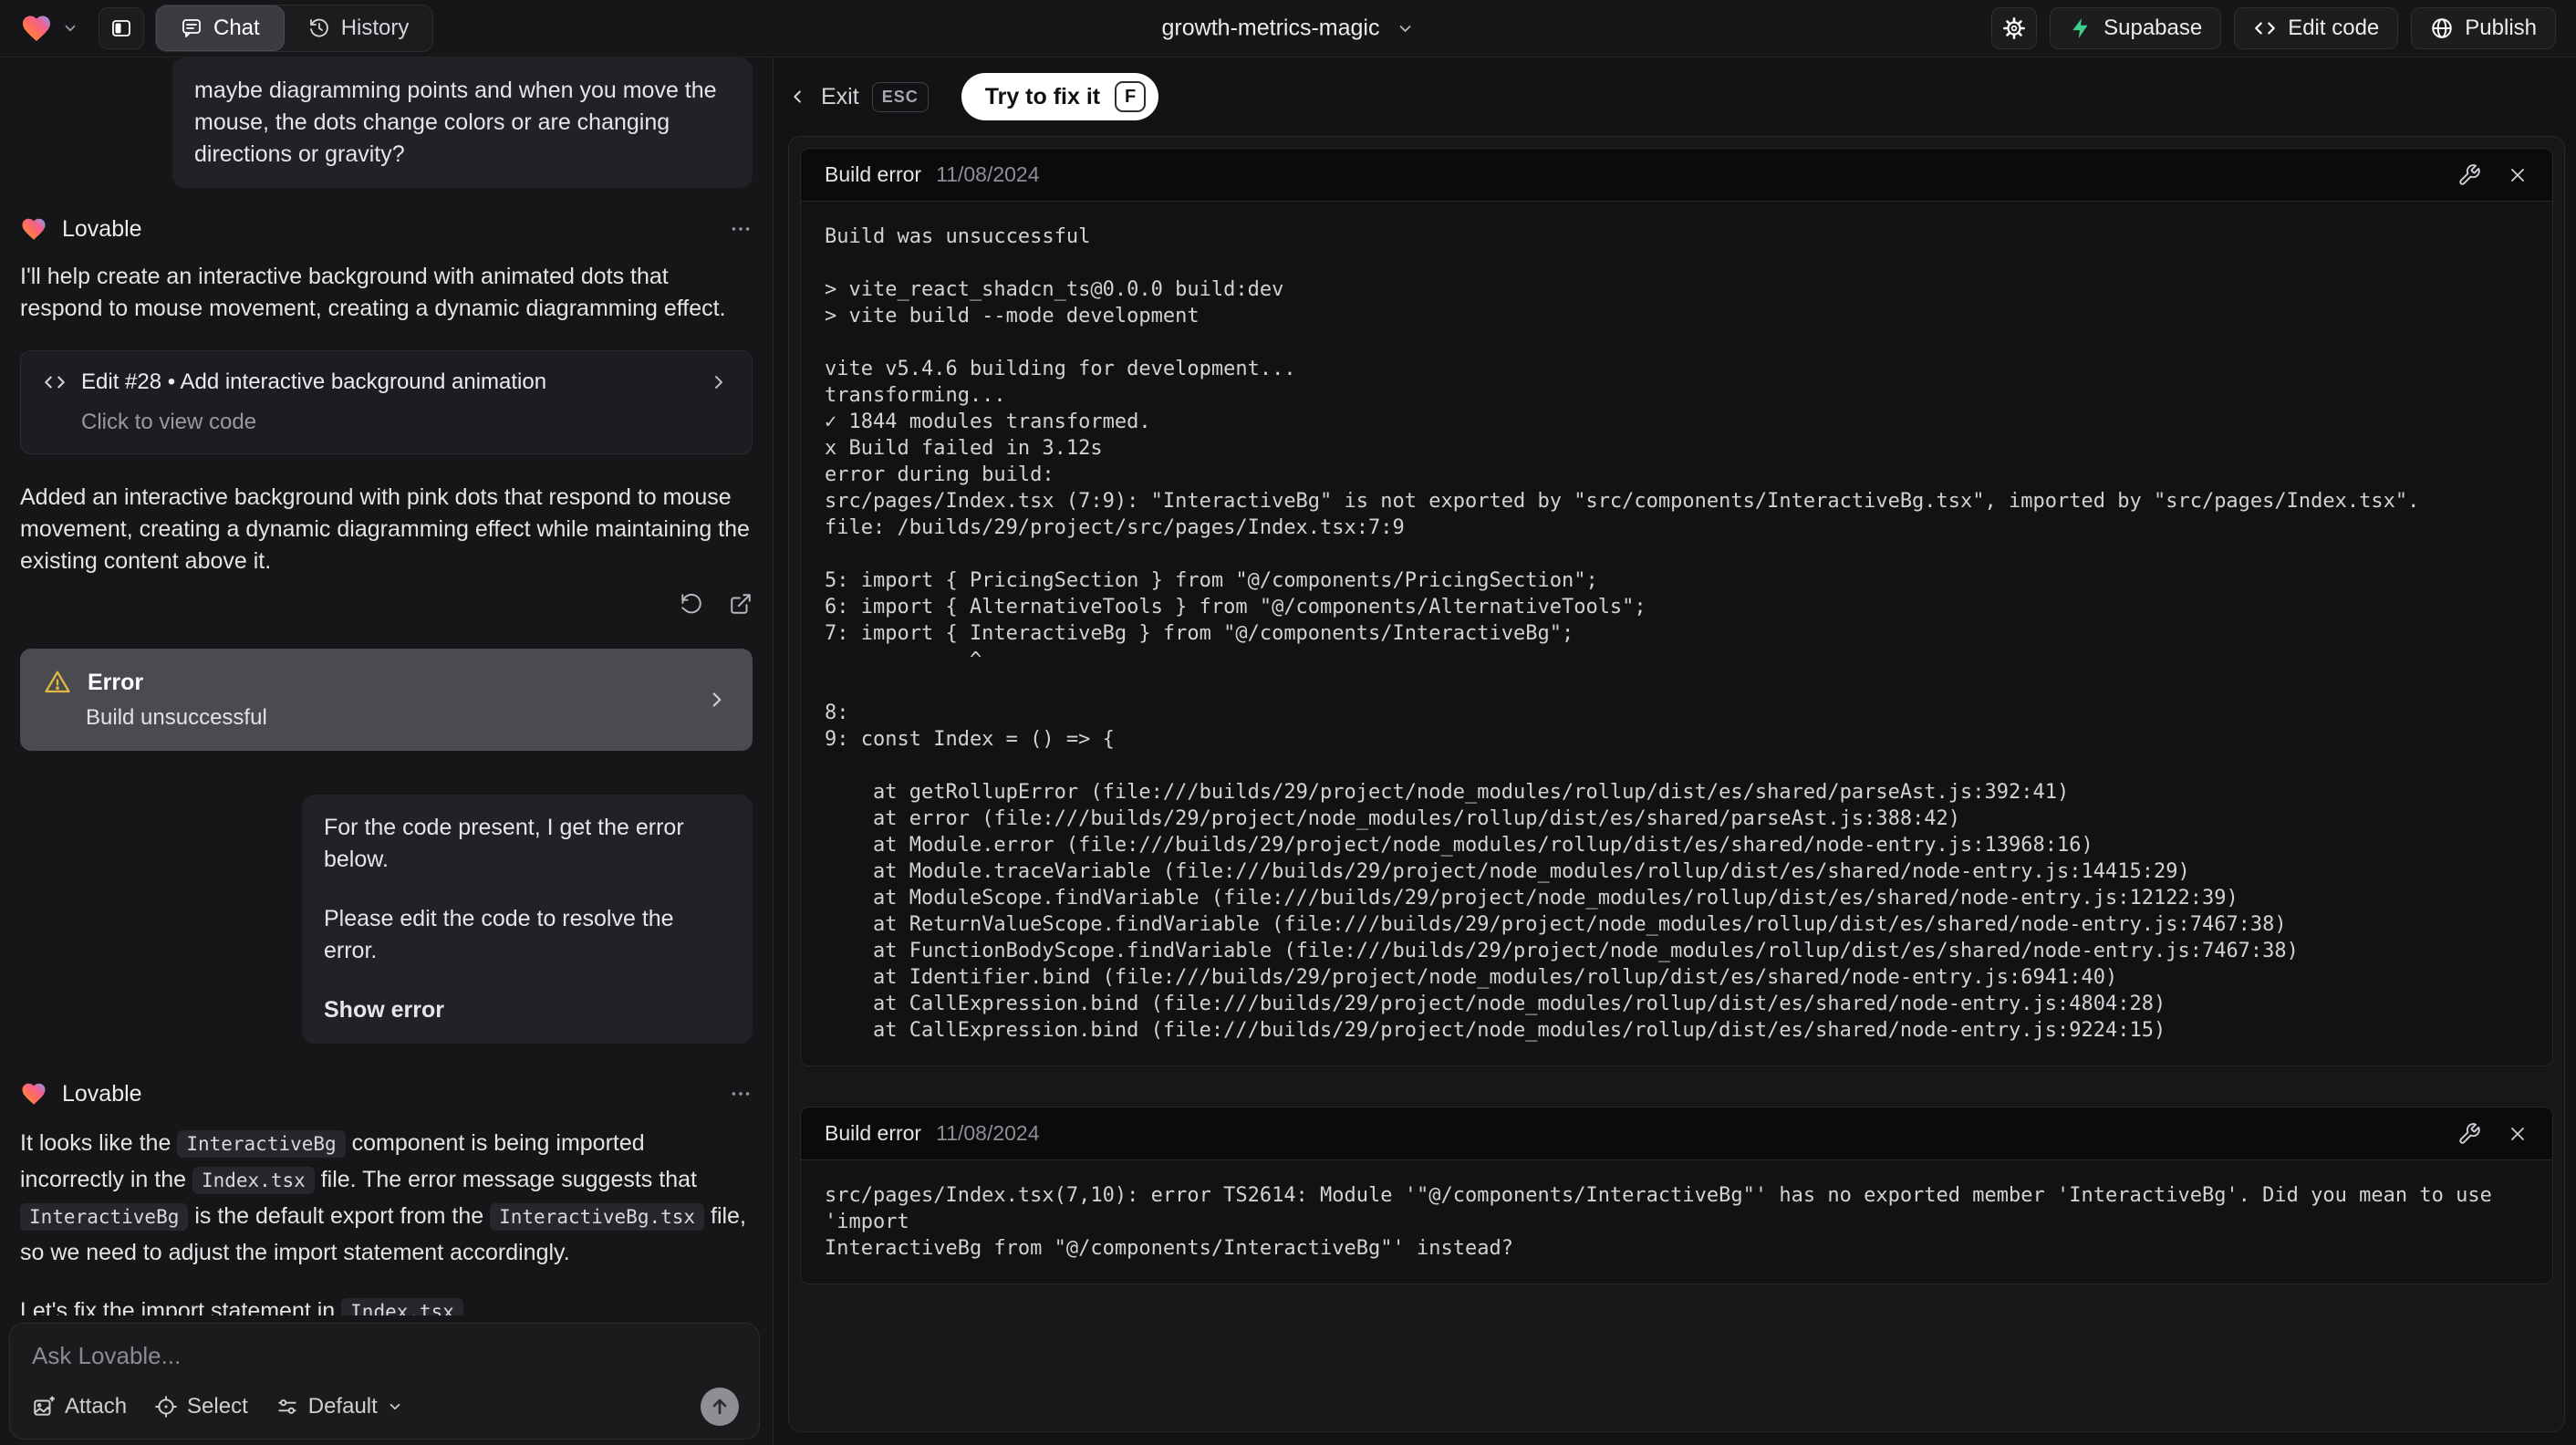 The width and height of the screenshot is (2576, 1445). I want to click on tab-chat: Chat, so click(220, 28).